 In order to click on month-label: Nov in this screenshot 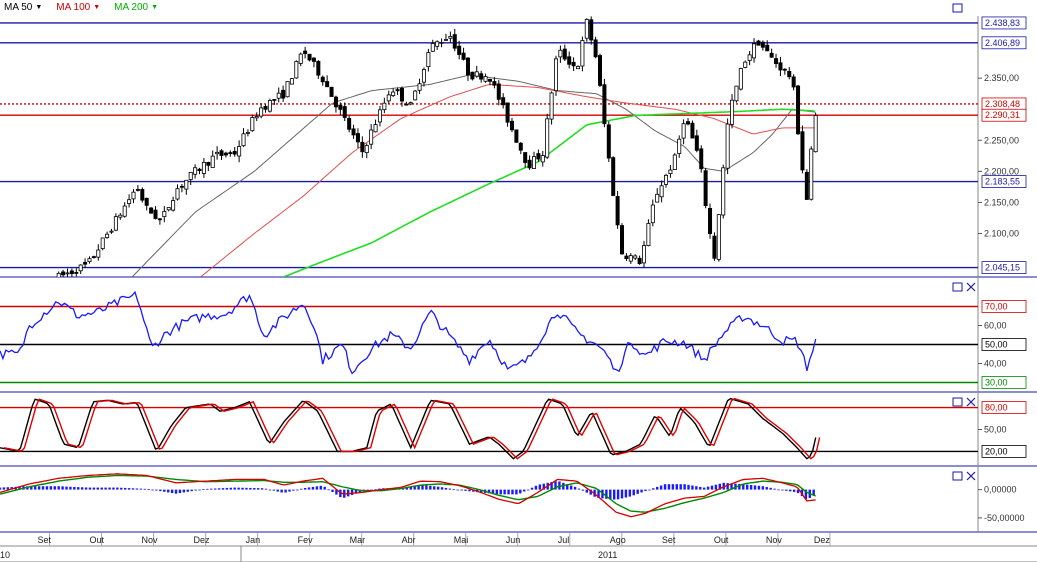, I will do `click(150, 540)`.